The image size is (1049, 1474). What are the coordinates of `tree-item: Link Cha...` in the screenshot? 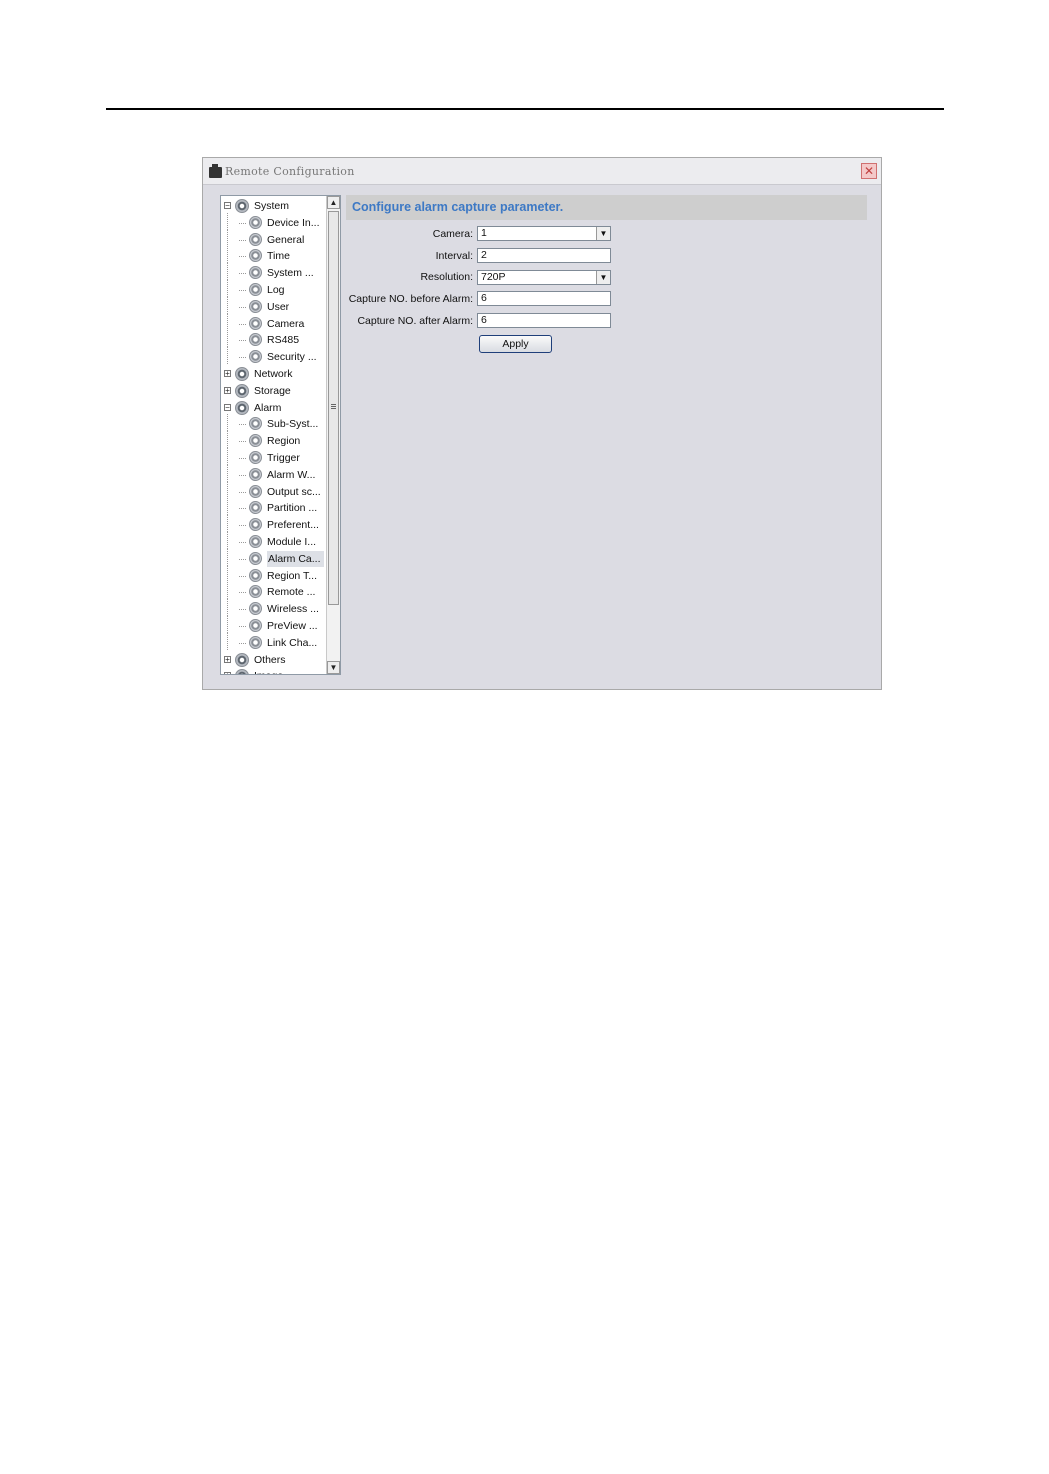 It's located at (274, 641).